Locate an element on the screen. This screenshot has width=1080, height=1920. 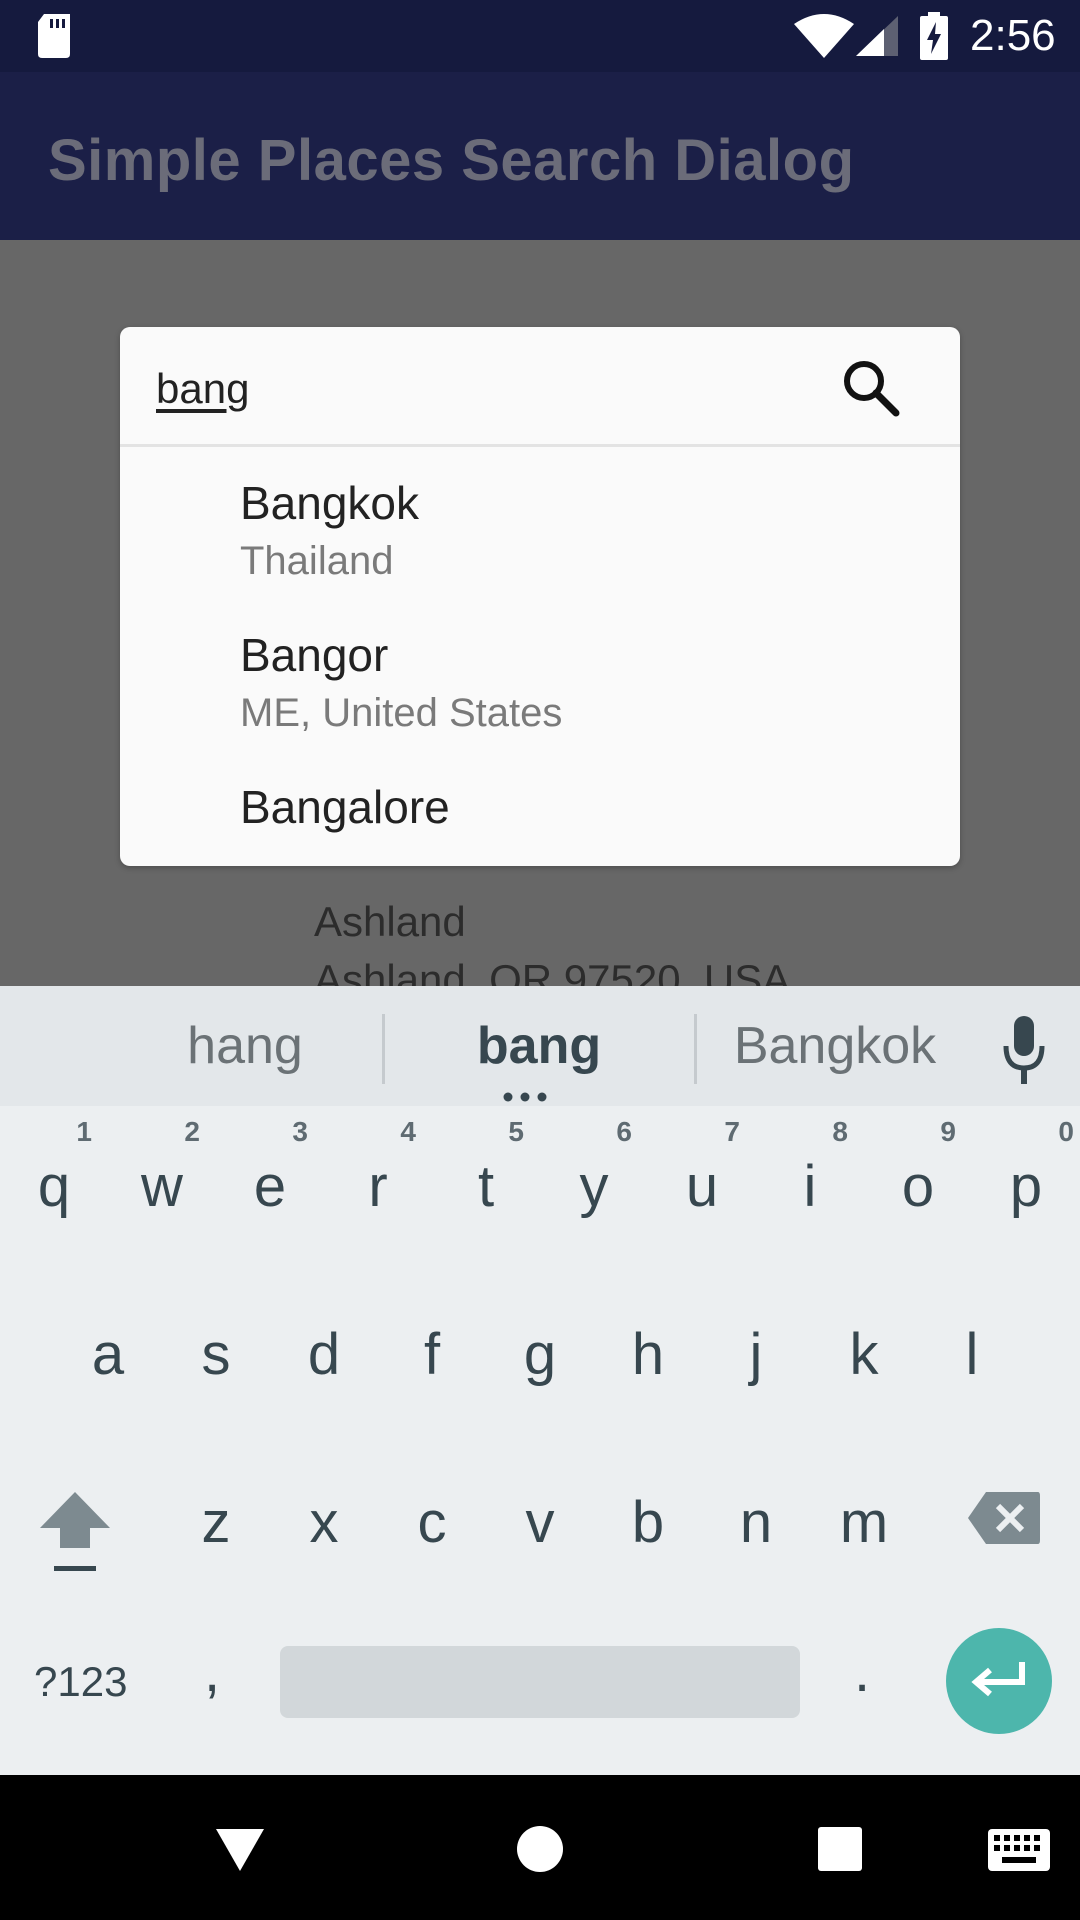
key-hint: 2 is located at coordinates (192, 1131).